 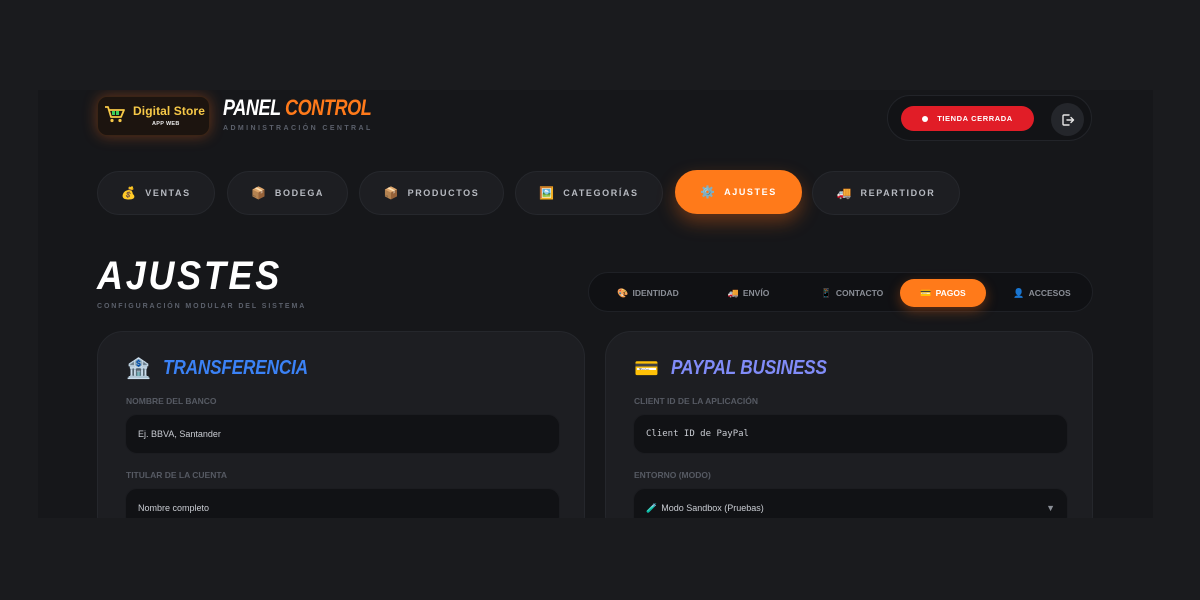 What do you see at coordinates (850, 503) in the screenshot?
I see `environment-select: 🧪 Modo Sandbox (Pruebas) ▼` at bounding box center [850, 503].